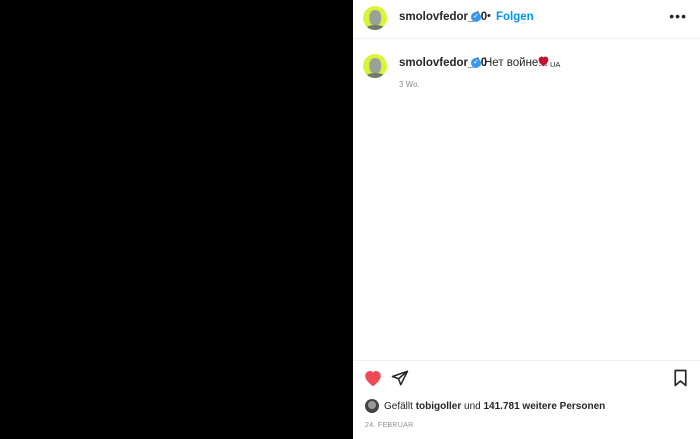  I want to click on author-avatar, so click(375, 18).